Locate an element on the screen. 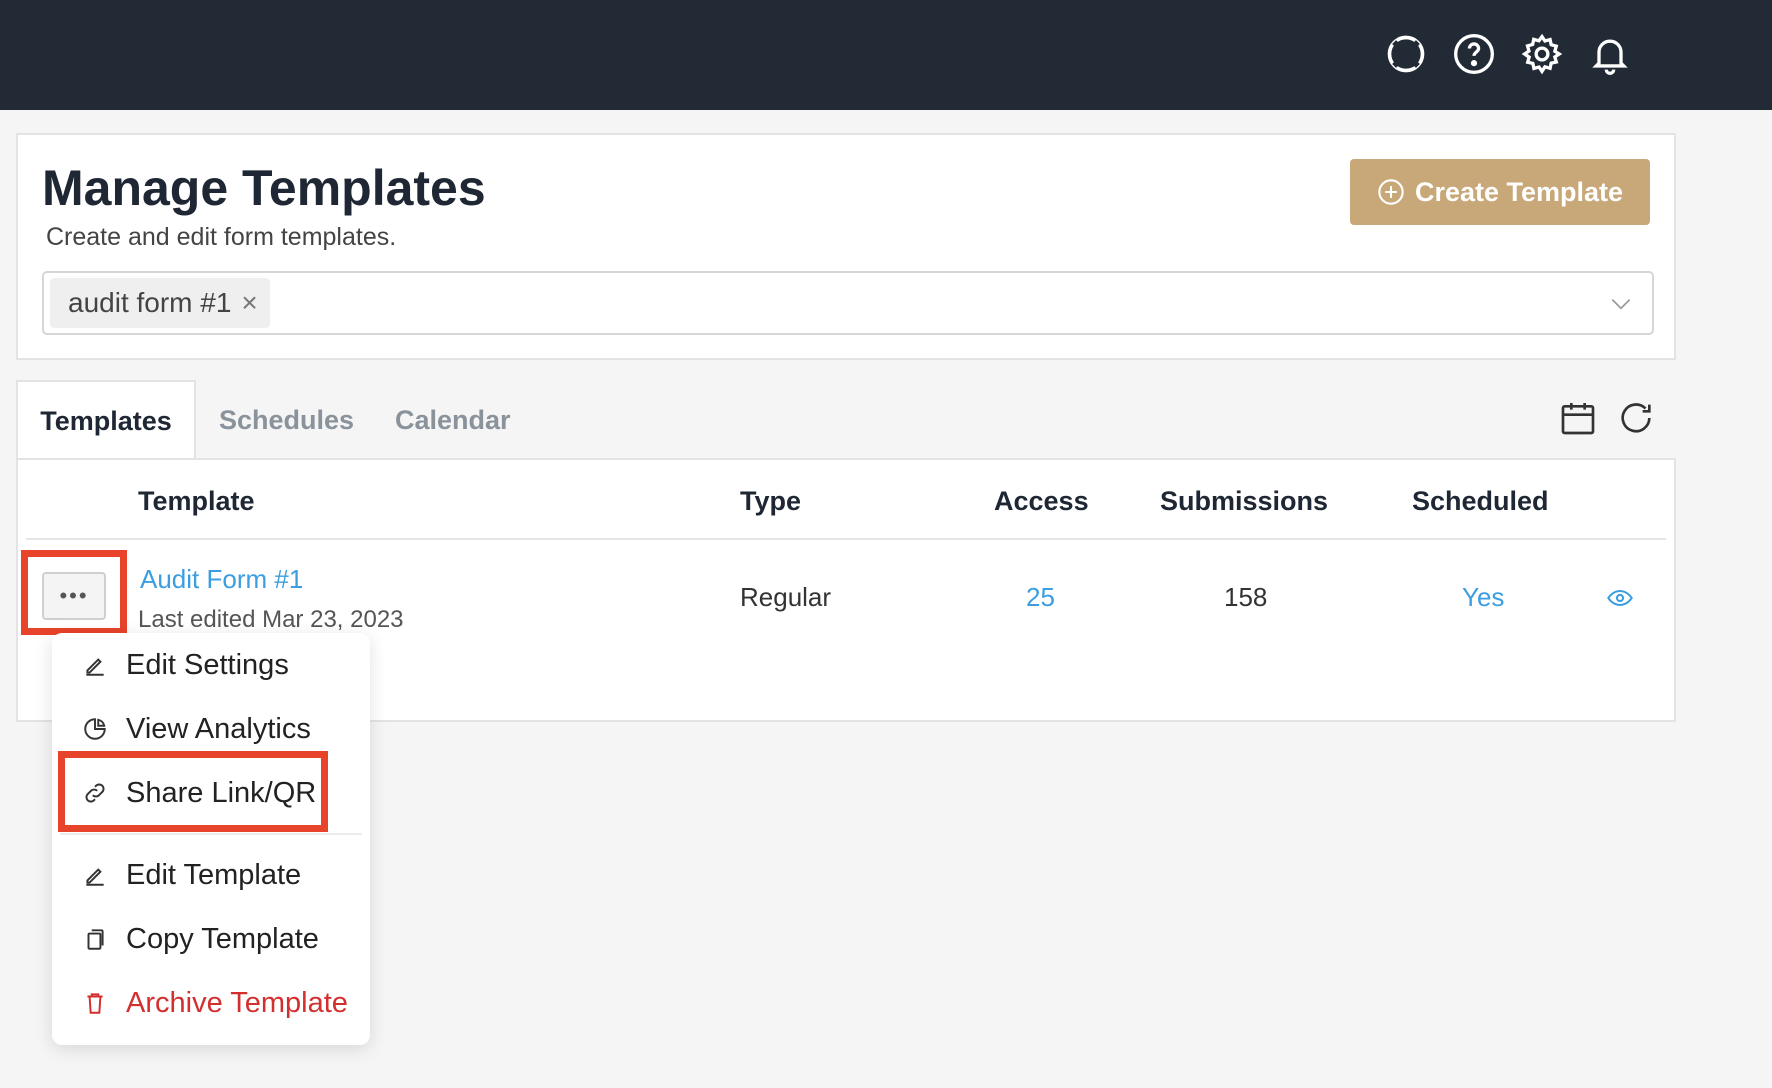 The width and height of the screenshot is (1772, 1088). calendar-icon is located at coordinates (1578, 418).